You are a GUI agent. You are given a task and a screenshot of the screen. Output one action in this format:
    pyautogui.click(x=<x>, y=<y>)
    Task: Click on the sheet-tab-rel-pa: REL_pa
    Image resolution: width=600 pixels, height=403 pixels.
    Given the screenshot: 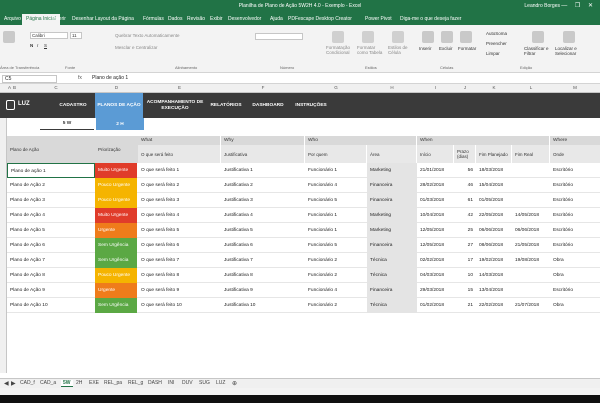 What is the action you would take?
    pyautogui.click(x=113, y=383)
    